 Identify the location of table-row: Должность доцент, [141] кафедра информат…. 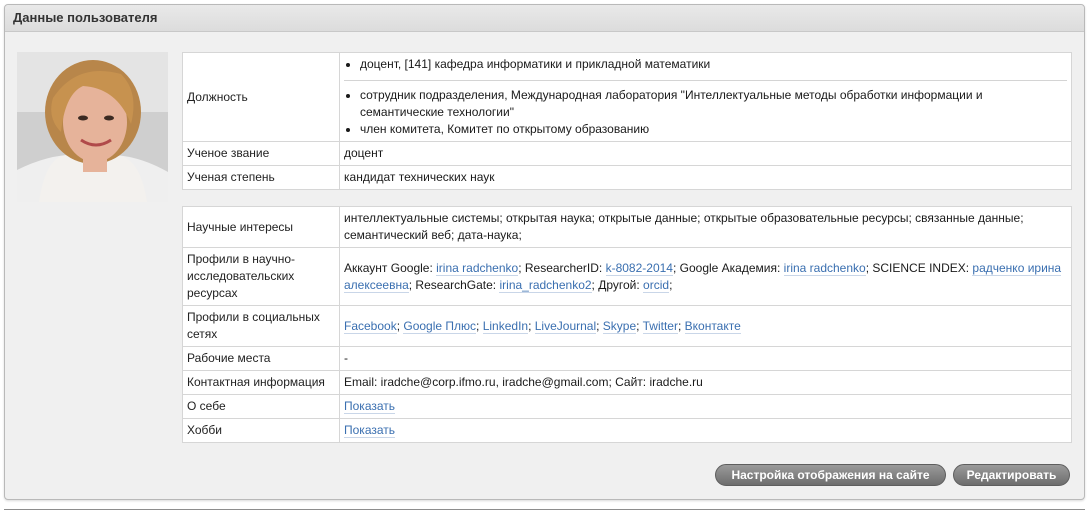
(627, 97).